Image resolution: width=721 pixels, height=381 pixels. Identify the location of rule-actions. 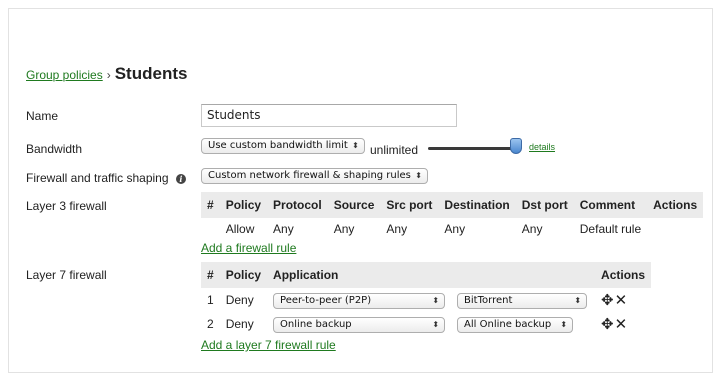
(675, 229).